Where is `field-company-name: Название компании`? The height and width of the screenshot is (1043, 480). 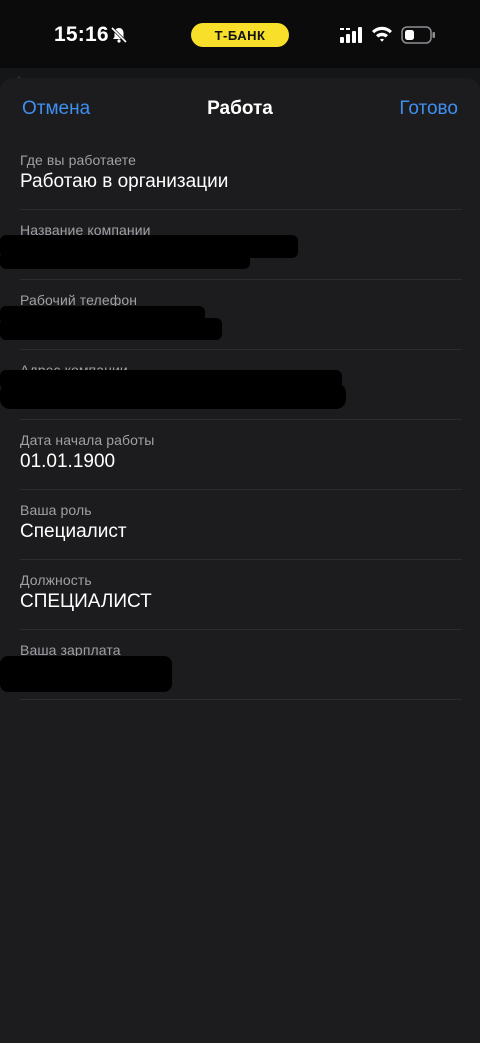 field-company-name: Название компании is located at coordinates (231, 245).